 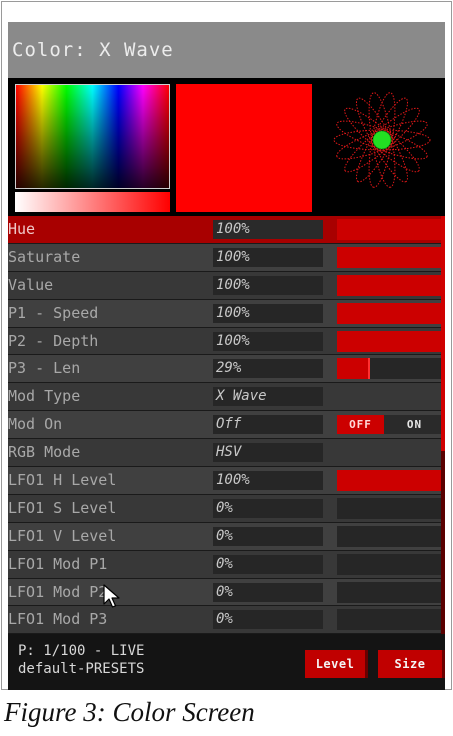 I want to click on param-name: P1 - Speed, so click(x=53, y=312).